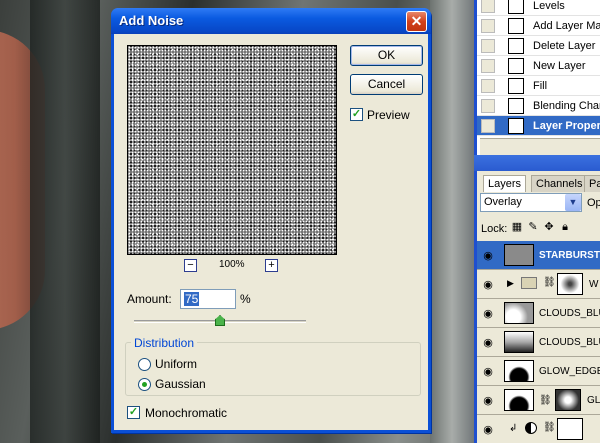 The image size is (600, 443). Describe the element at coordinates (517, 227) in the screenshot. I see `lock-transparency-icon: ▦` at that location.